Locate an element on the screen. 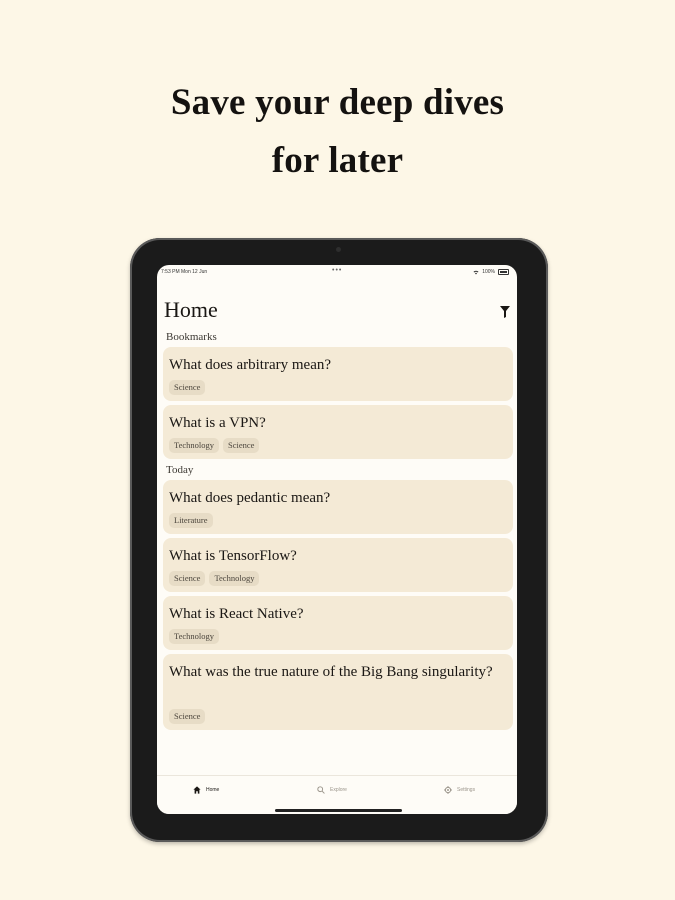 The image size is (675, 900). multitasking-dots: ••• is located at coordinates (337, 270).